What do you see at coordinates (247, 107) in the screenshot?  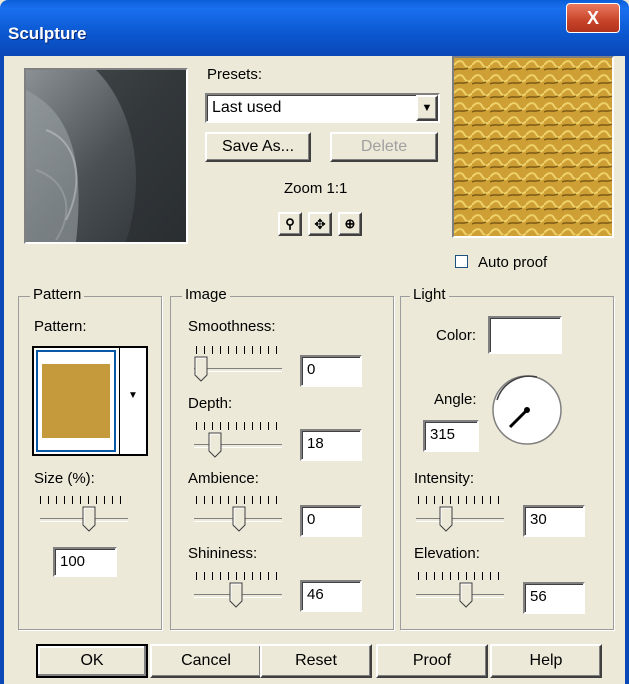 I see `presets-selected: Last used` at bounding box center [247, 107].